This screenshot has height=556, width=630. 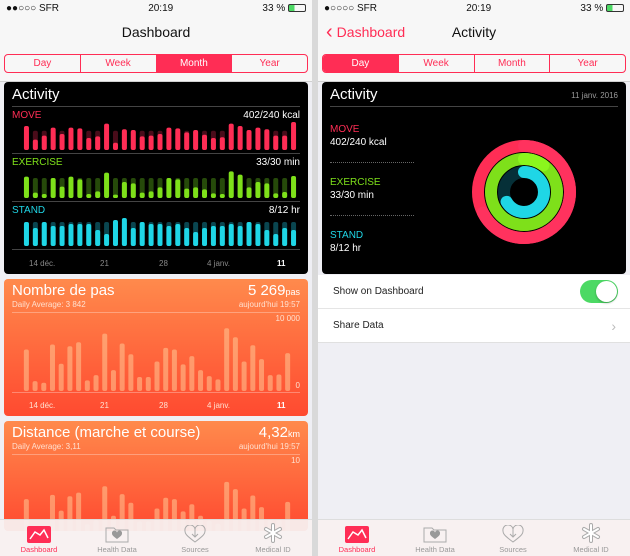 What do you see at coordinates (365, 32) in the screenshot?
I see `back-button: ‹ Dashboard` at bounding box center [365, 32].